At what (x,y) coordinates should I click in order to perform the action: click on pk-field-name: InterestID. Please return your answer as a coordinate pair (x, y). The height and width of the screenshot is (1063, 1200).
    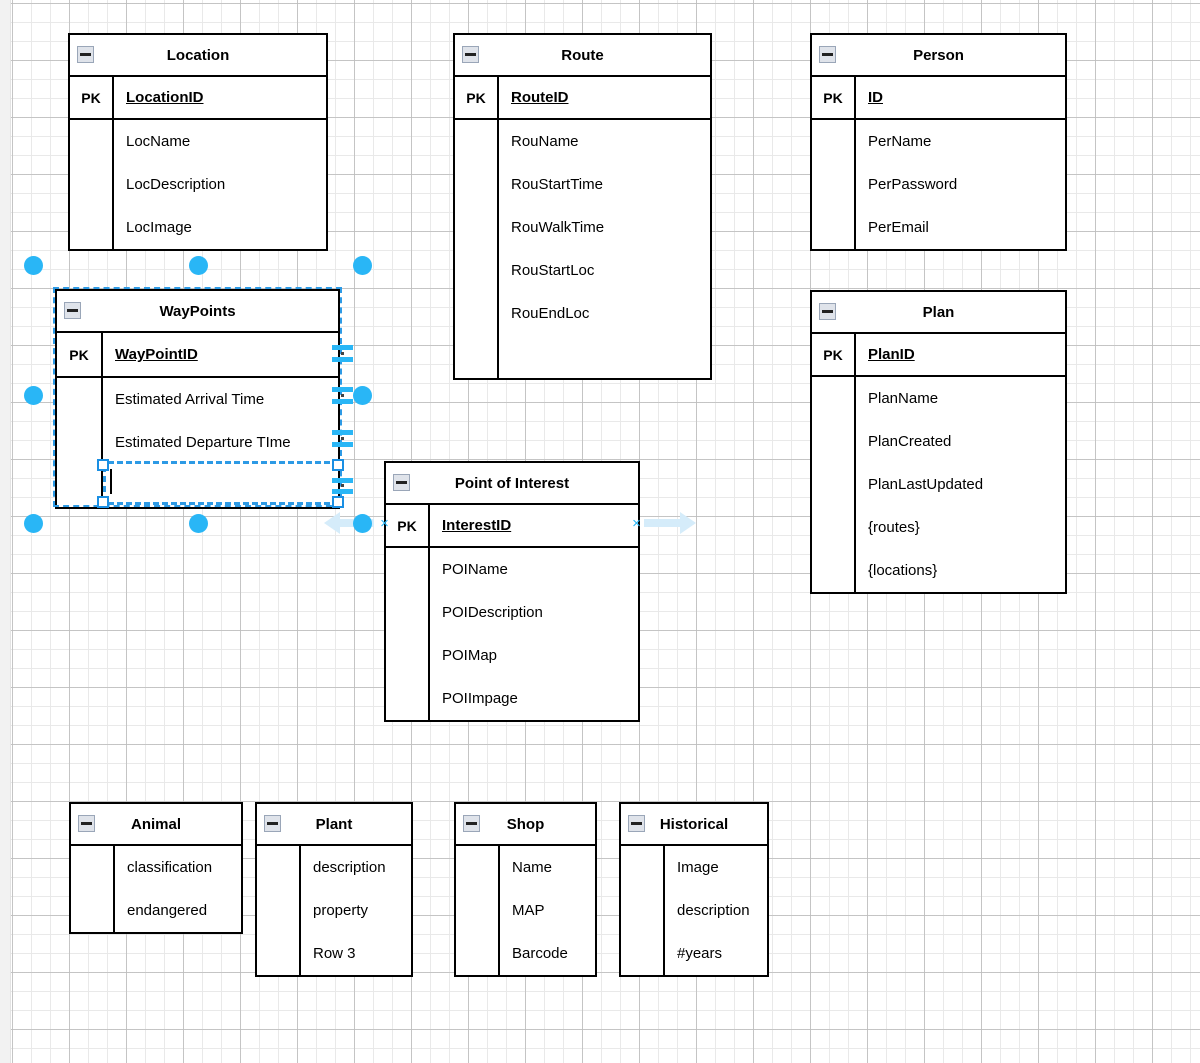
    Looking at the image, I should click on (534, 525).